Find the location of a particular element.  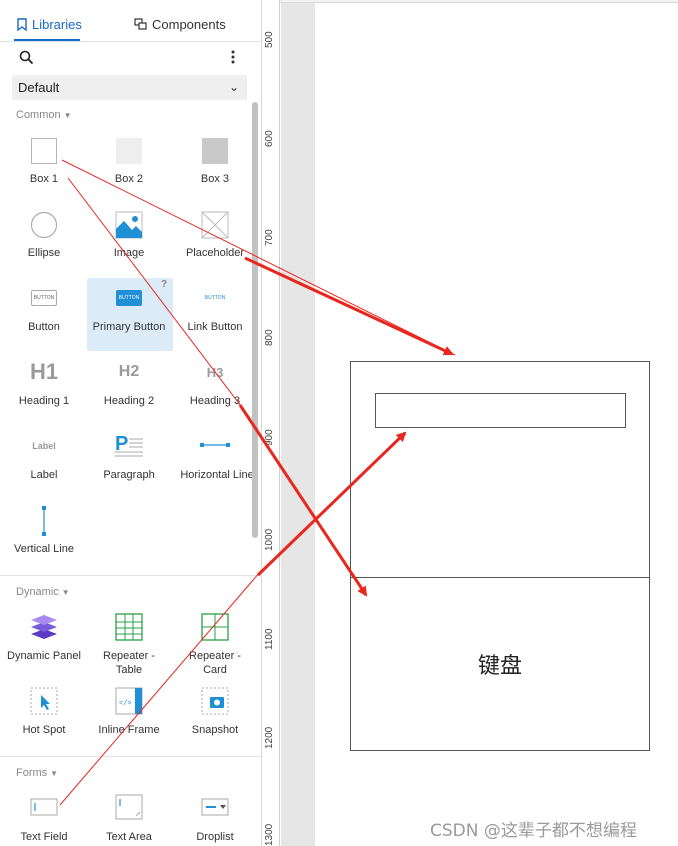

widget-primary-button: BUTTON ? Primary Button is located at coordinates (129, 316).